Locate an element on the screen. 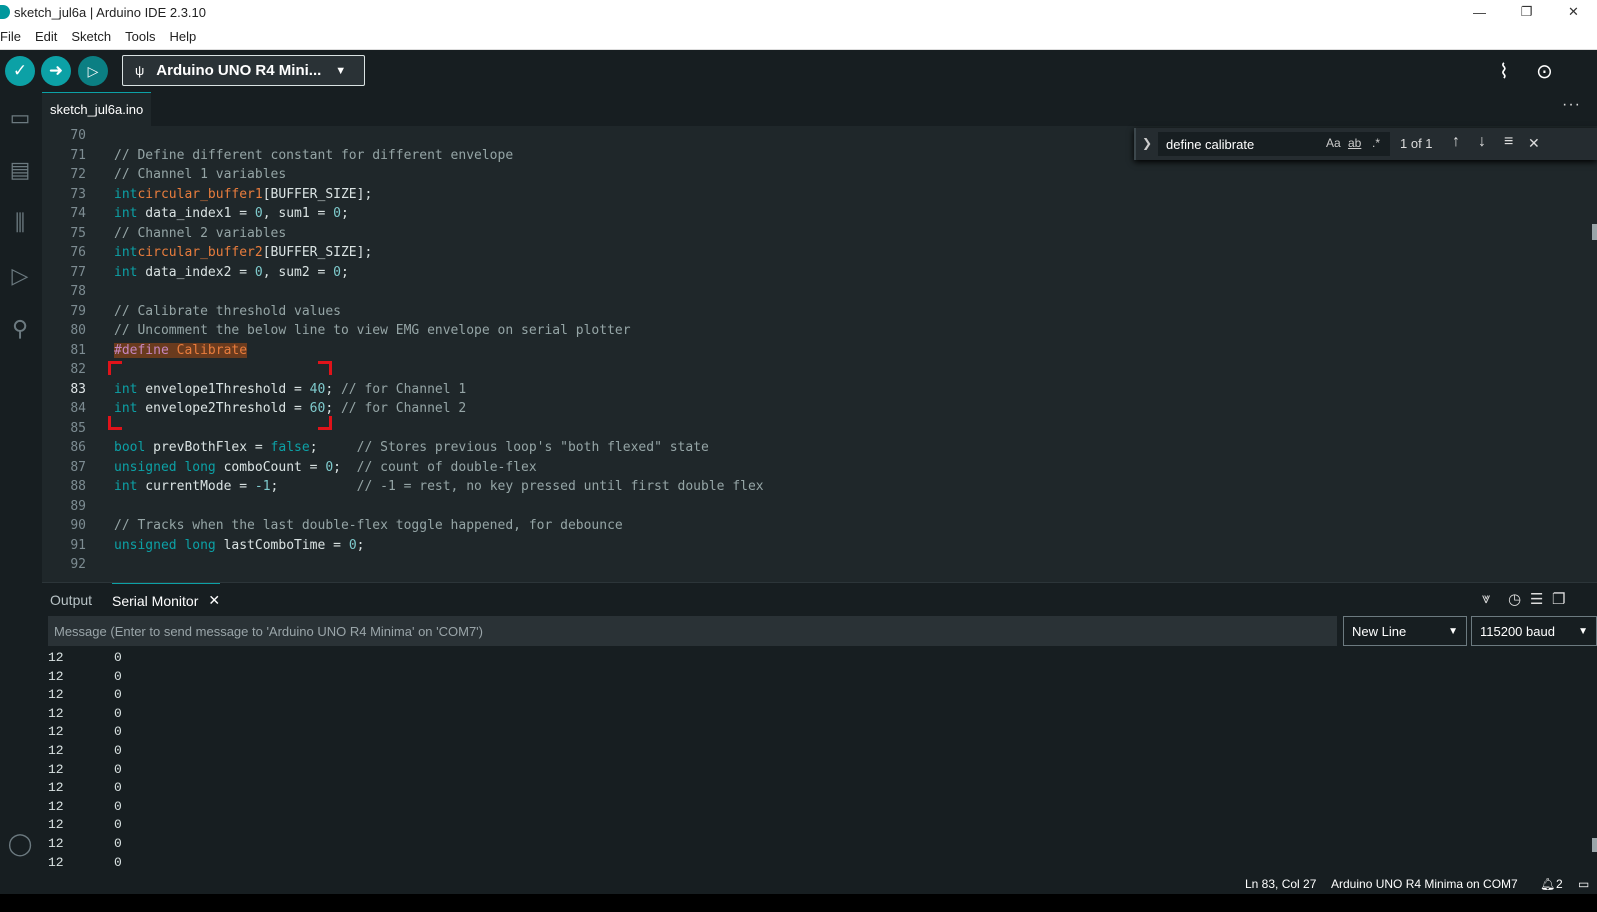 This screenshot has width=1597, height=912. code-line: 75 // Channel 2 variables is located at coordinates (819, 233).